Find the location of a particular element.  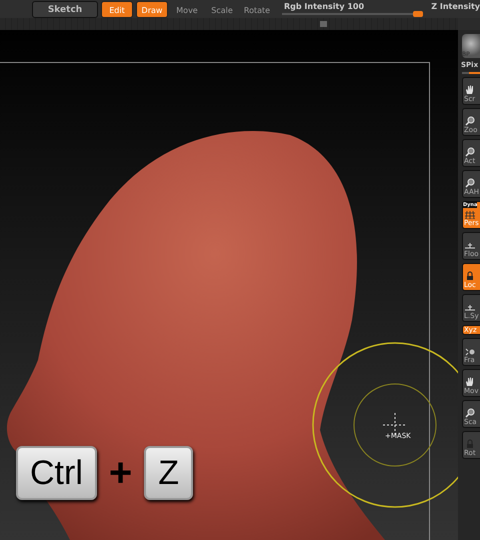

scroll-handle is located at coordinates (323, 24).